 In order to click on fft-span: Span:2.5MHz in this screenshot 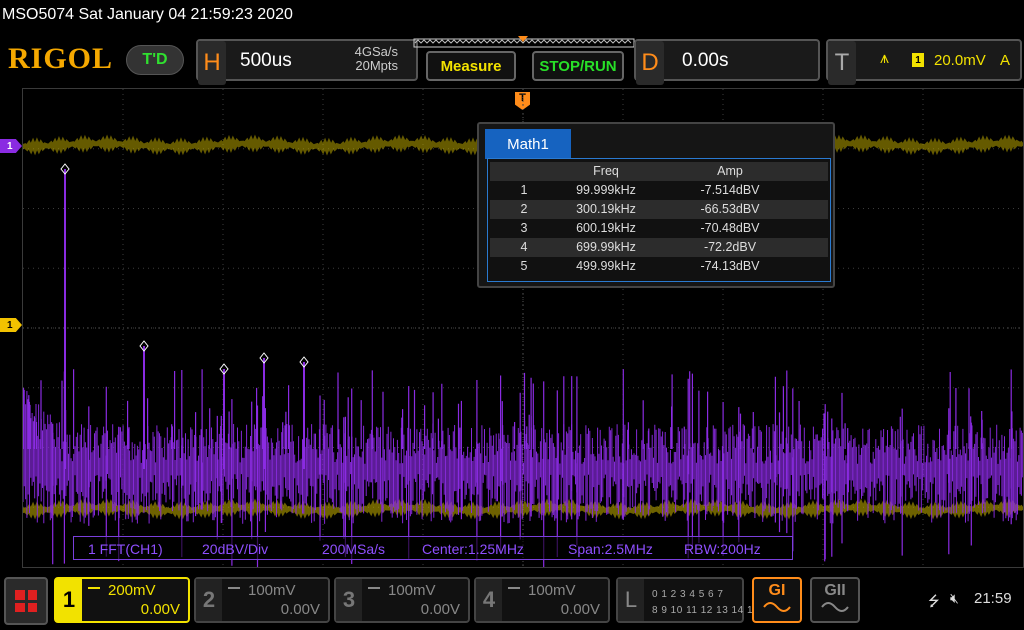, I will do `click(610, 549)`.